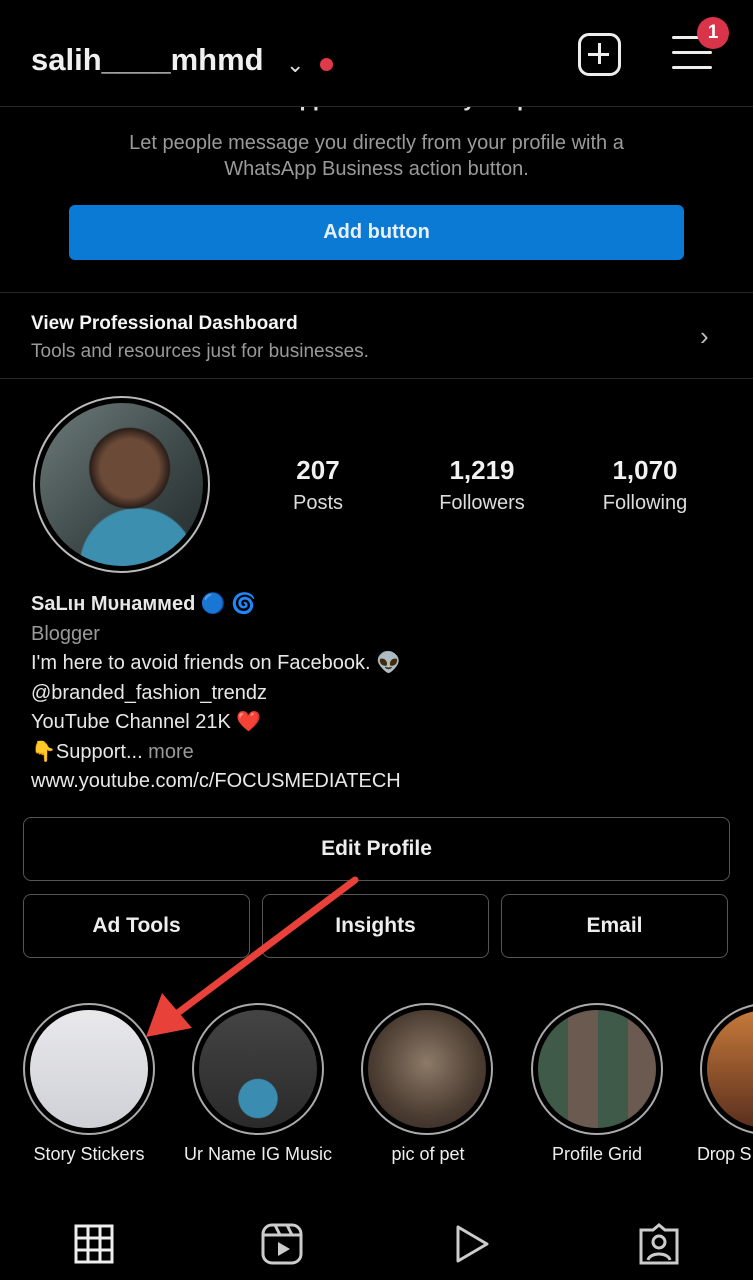  I want to click on notification-badge: 1, so click(713, 33).